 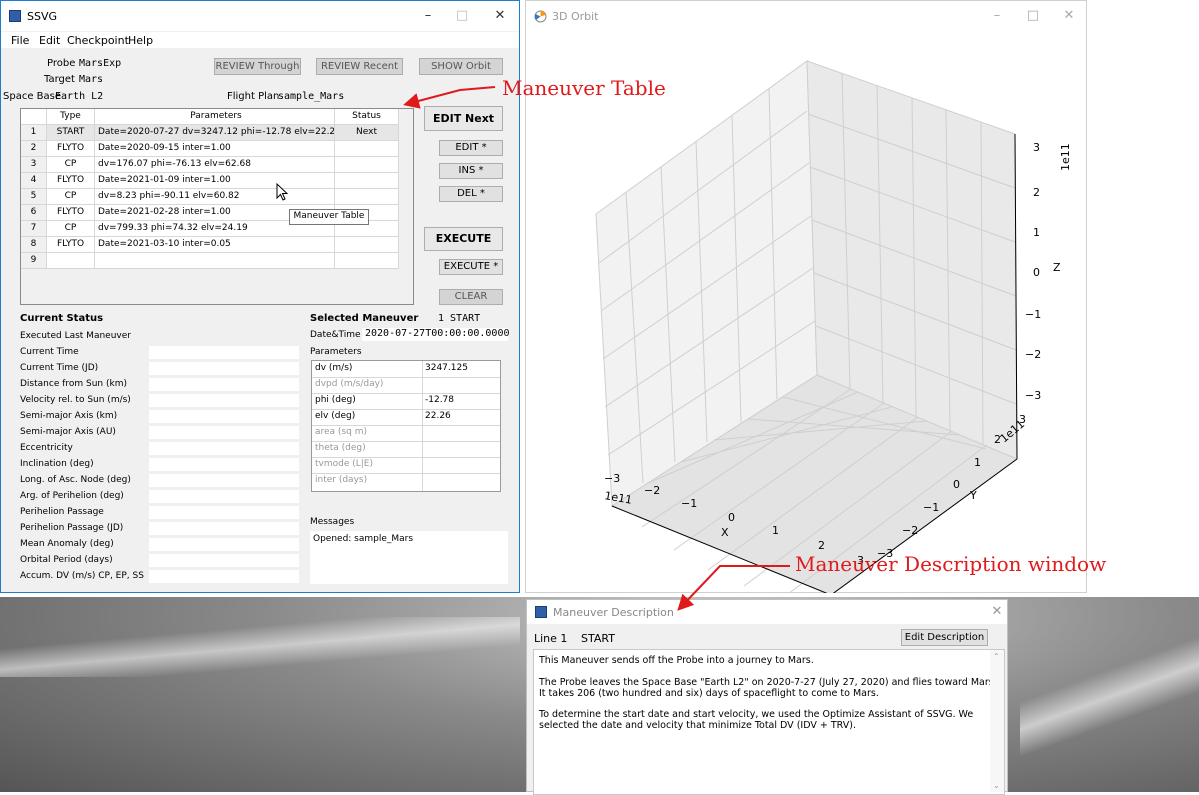 I want to click on edit-next-button: EDIT Next, so click(x=463, y=118).